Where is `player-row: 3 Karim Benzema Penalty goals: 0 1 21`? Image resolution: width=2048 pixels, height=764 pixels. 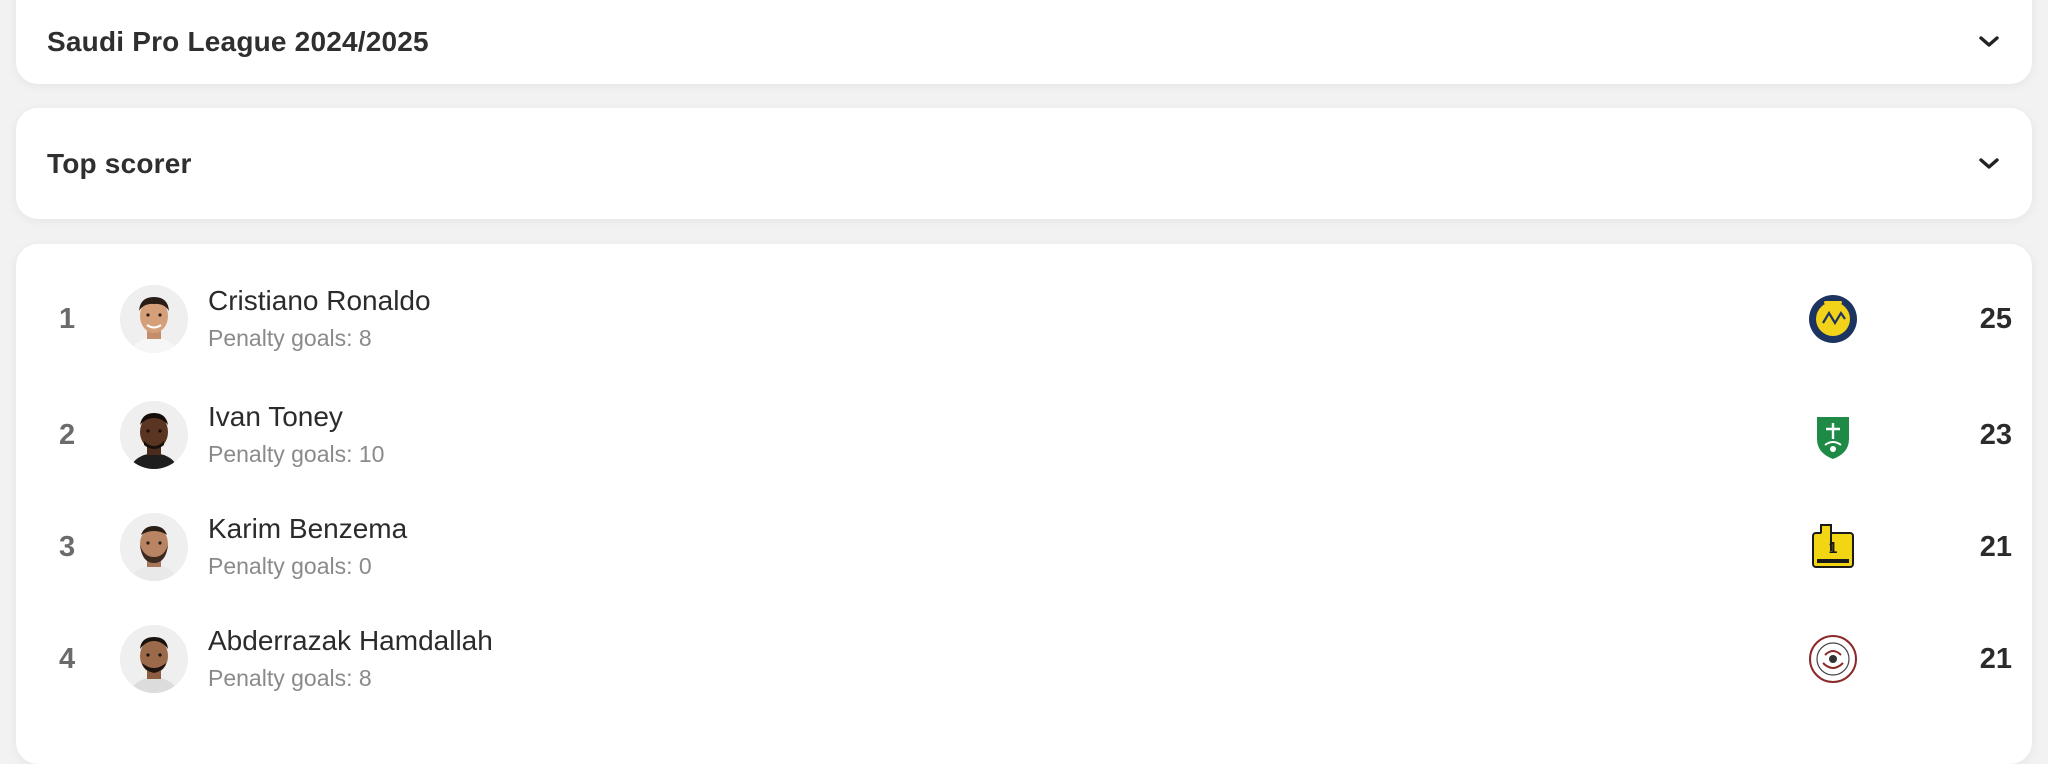
player-row: 3 Karim Benzema Penalty goals: 0 1 21 is located at coordinates (1024, 547).